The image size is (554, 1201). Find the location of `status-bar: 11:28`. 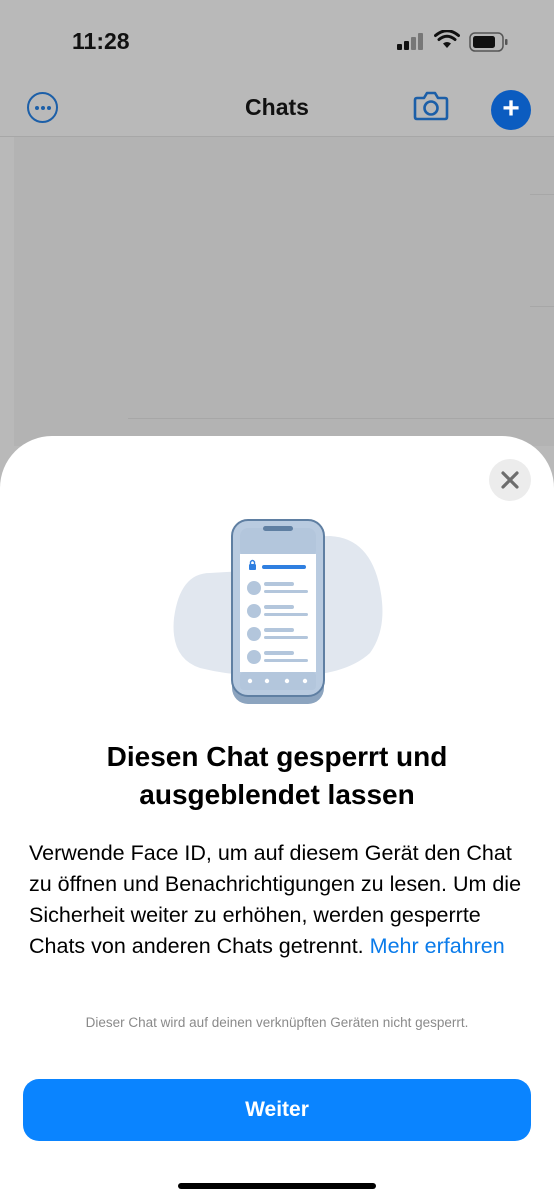

status-bar: 11:28 is located at coordinates (277, 40).